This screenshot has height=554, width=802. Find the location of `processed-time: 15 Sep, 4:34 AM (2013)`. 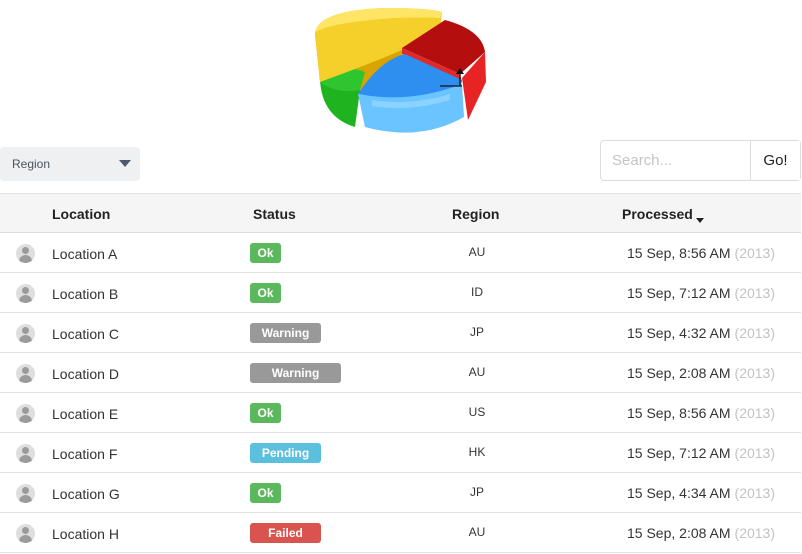

processed-time: 15 Sep, 4:34 AM (2013) is located at coordinates (701, 493).